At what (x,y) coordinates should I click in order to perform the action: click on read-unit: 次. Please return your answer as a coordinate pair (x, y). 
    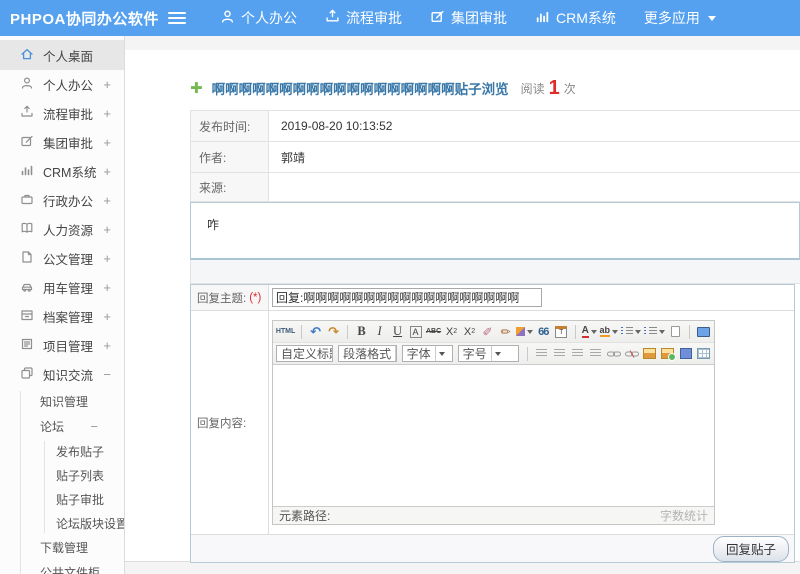
    Looking at the image, I should click on (569, 88).